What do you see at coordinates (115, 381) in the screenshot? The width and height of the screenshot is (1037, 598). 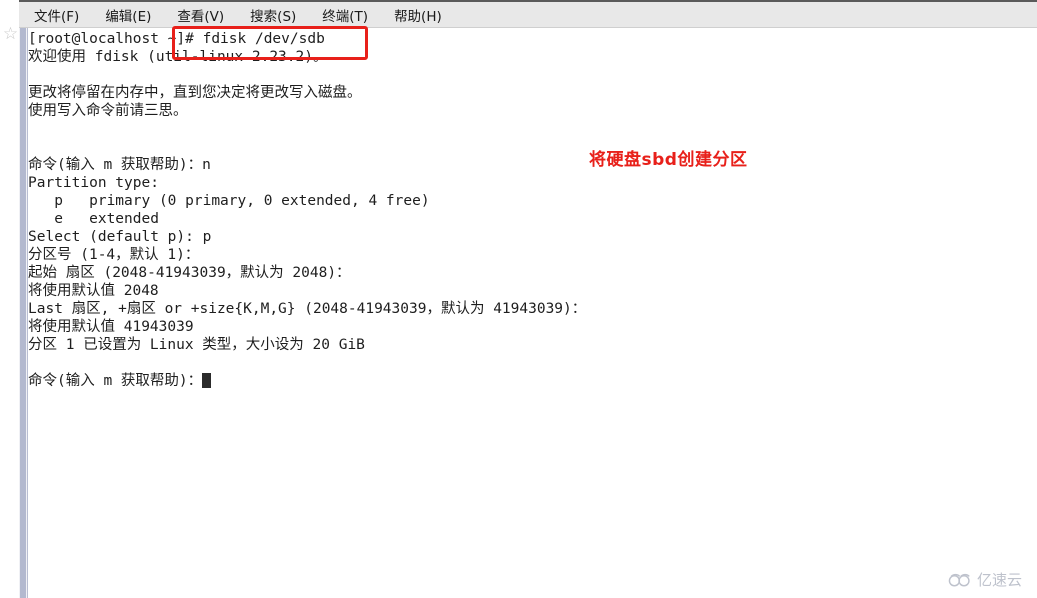 I see `terminal-prompt-text: 命令(输入 m 获取帮助)：` at bounding box center [115, 381].